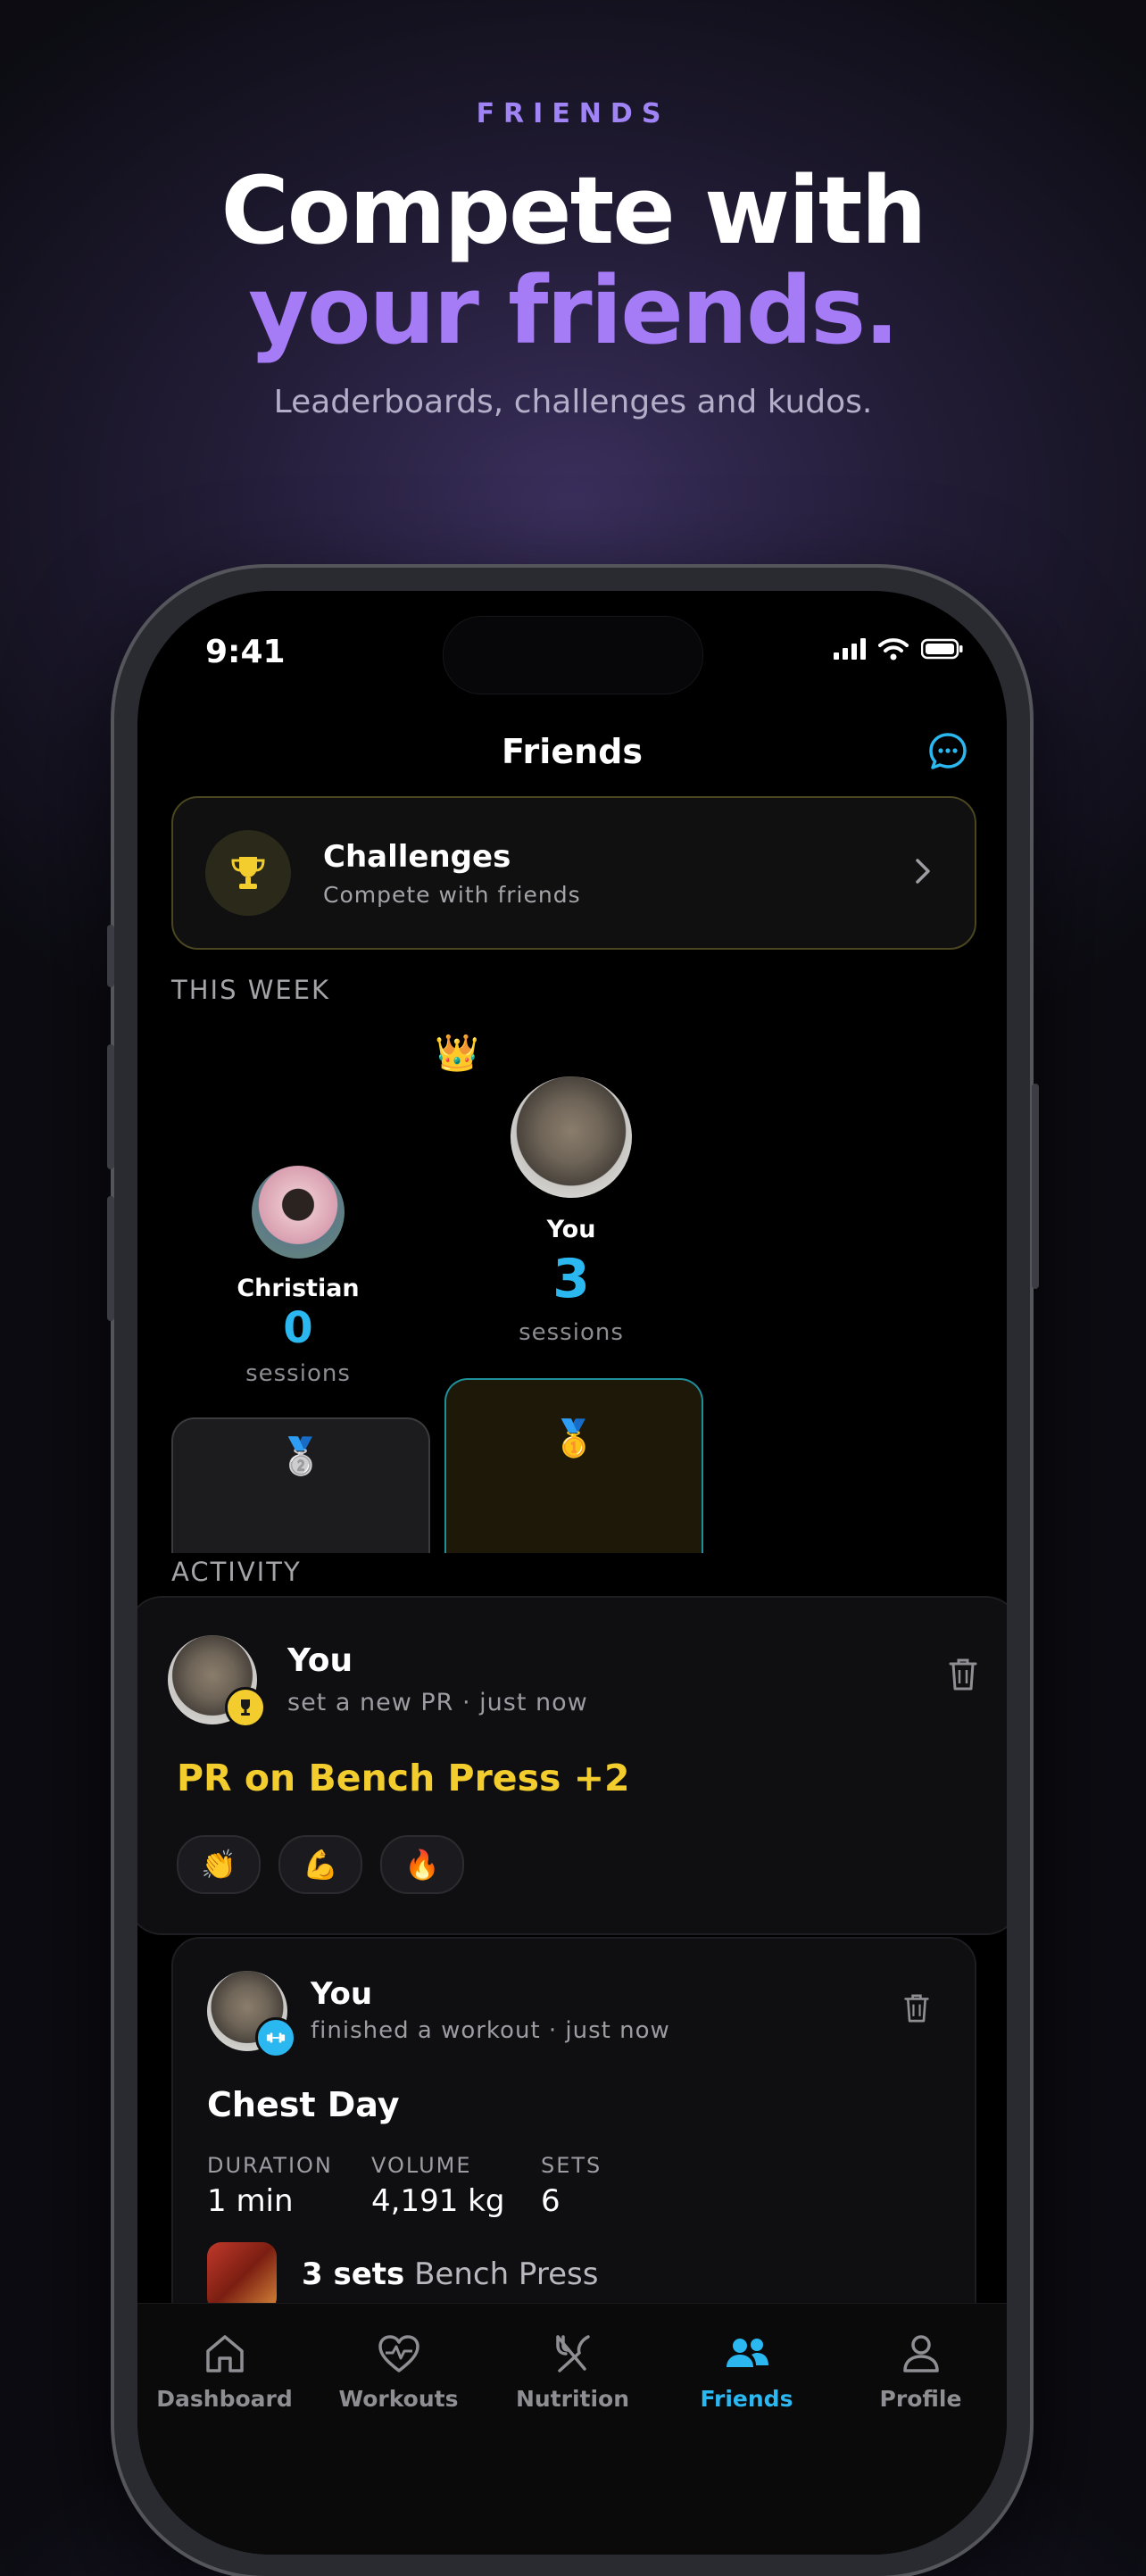 This screenshot has width=1146, height=2576. I want to click on leader-sessions-second: 0, so click(298, 1328).